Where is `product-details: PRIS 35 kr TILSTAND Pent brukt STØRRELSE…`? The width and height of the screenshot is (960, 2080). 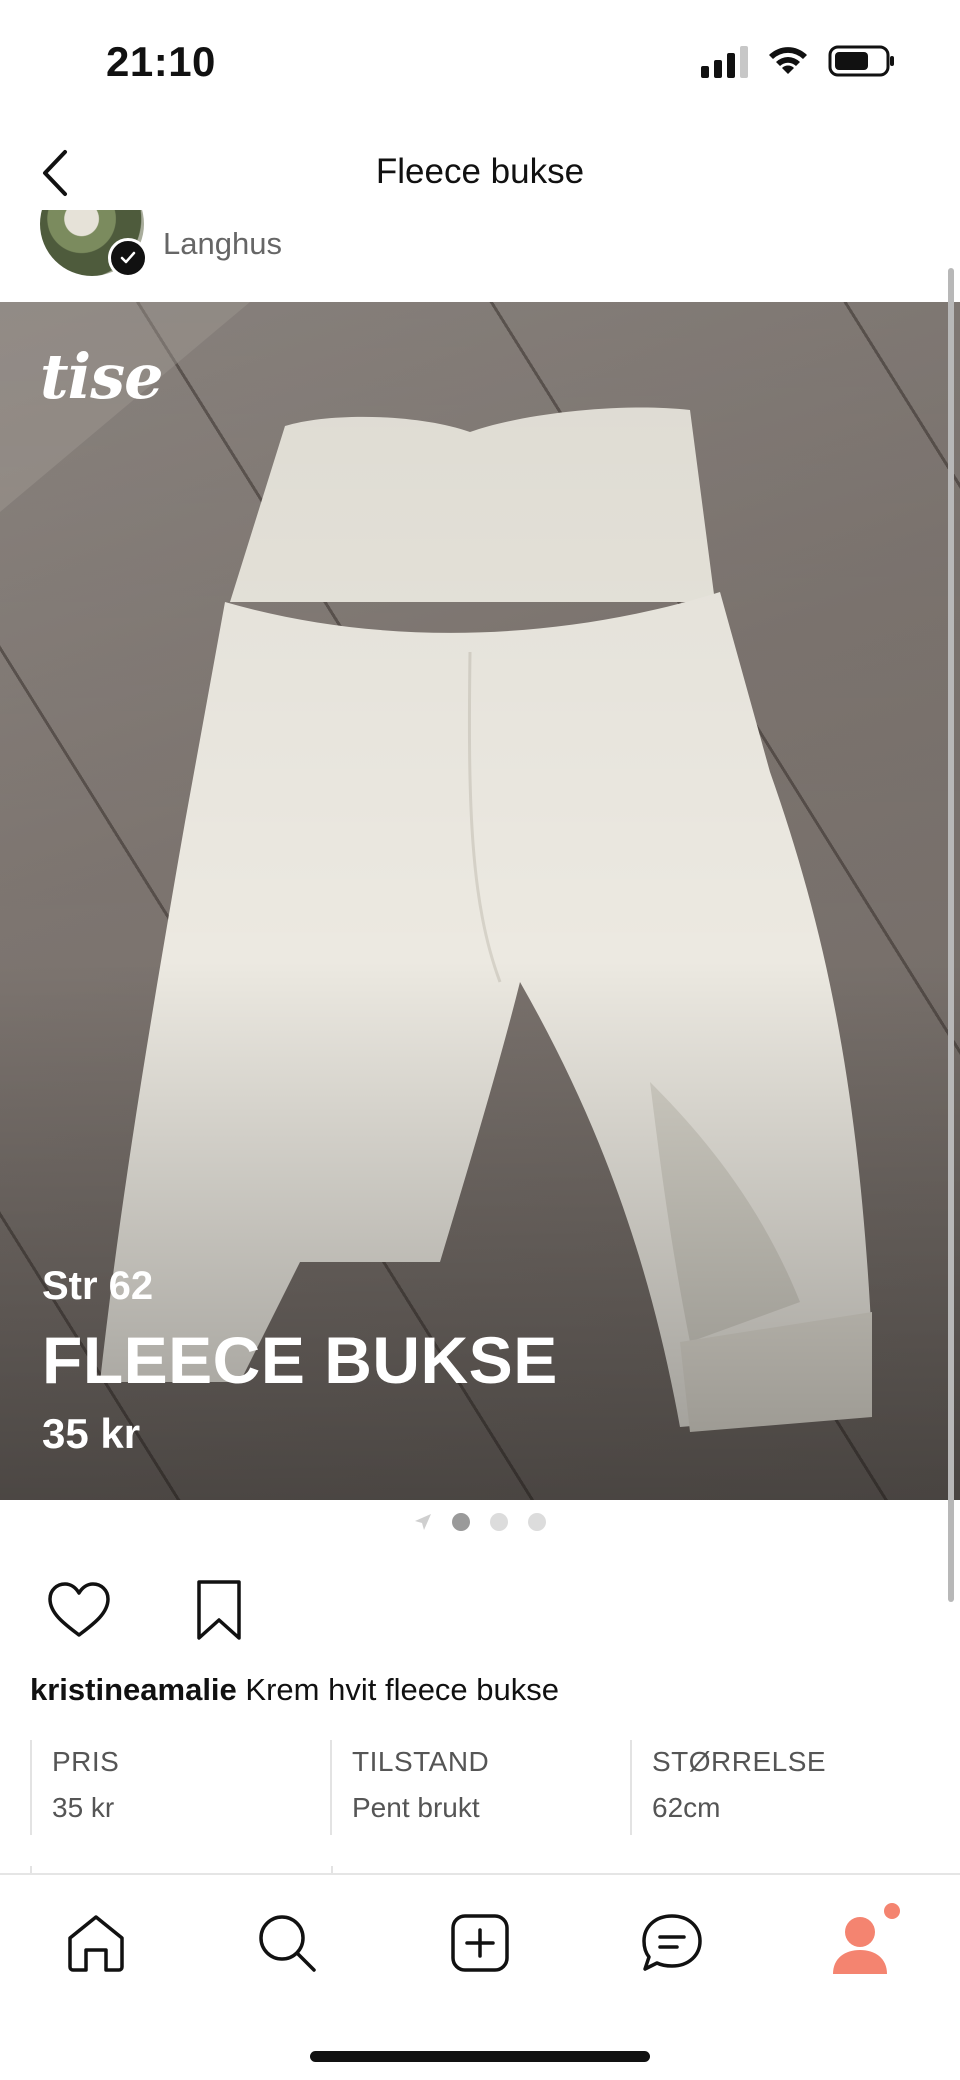 product-details: PRIS 35 kr TILSTAND Pent brukt STØRRELSE… is located at coordinates (480, 1787).